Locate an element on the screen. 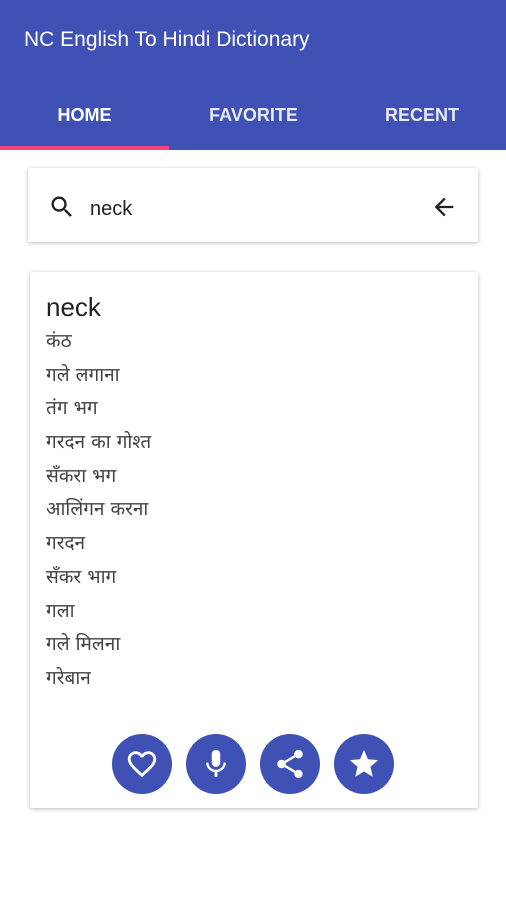 Image resolution: width=506 pixels, height=900 pixels. share-icon is located at coordinates (290, 764).